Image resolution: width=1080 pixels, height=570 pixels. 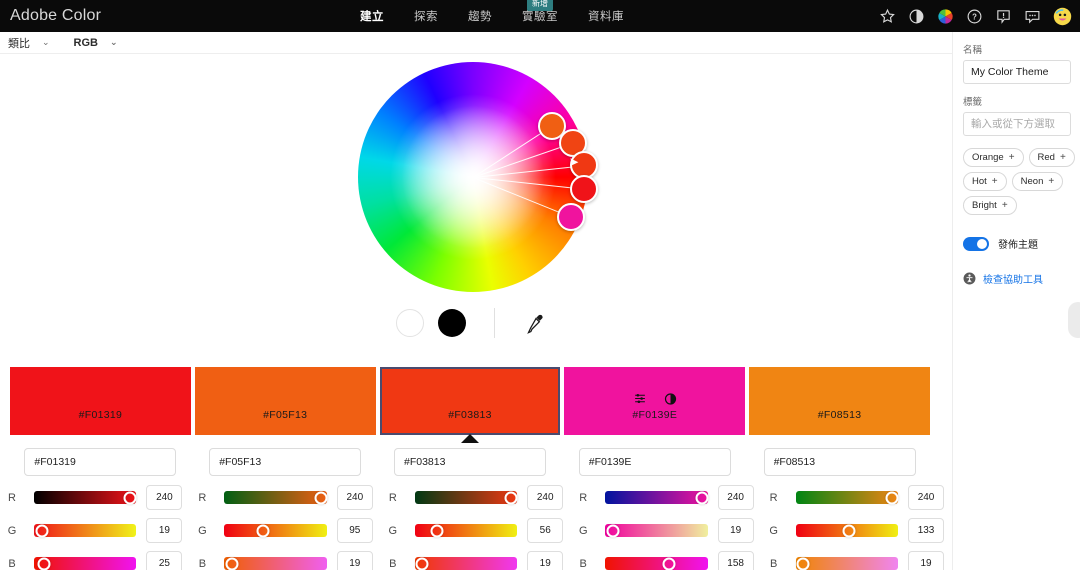 I want to click on notifications-icon, so click(x=1003, y=16).